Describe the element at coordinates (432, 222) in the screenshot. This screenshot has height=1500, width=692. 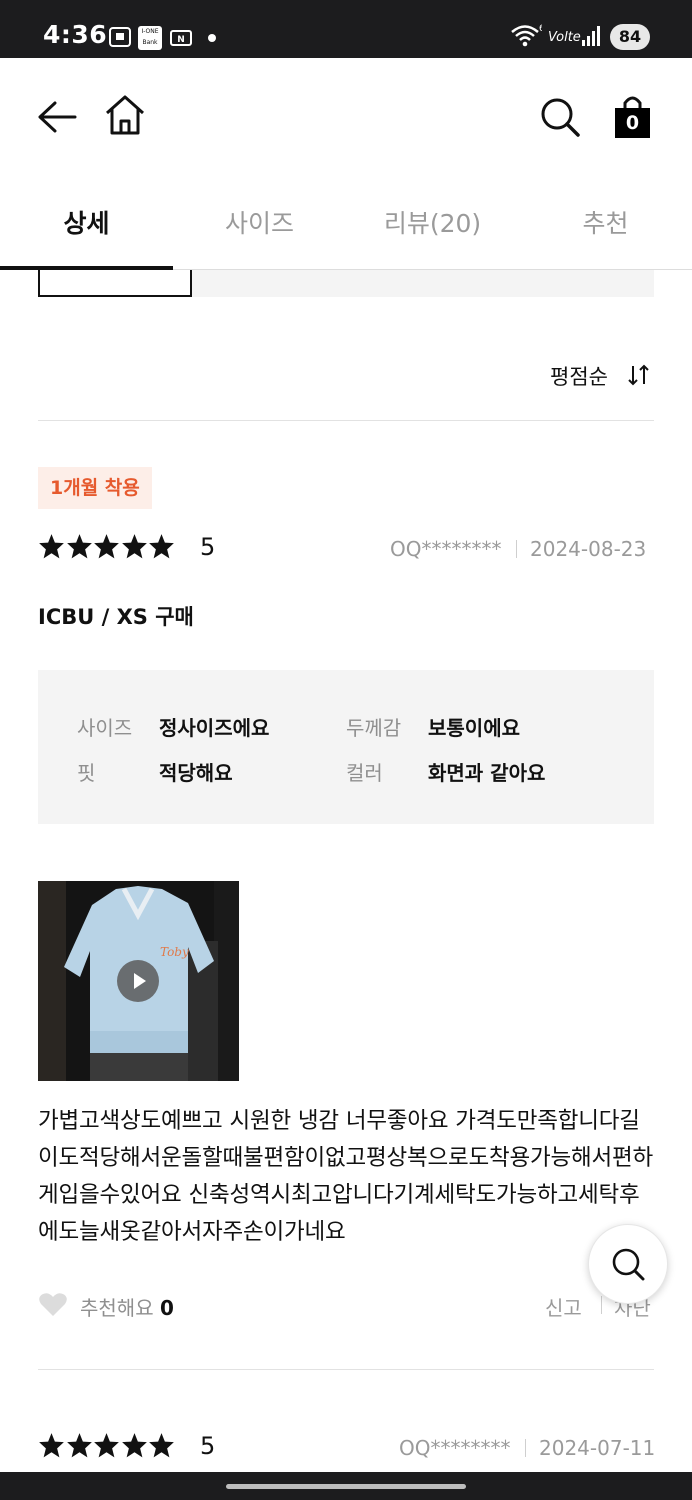
I see `tab-reviews: 리뷰(20)` at that location.